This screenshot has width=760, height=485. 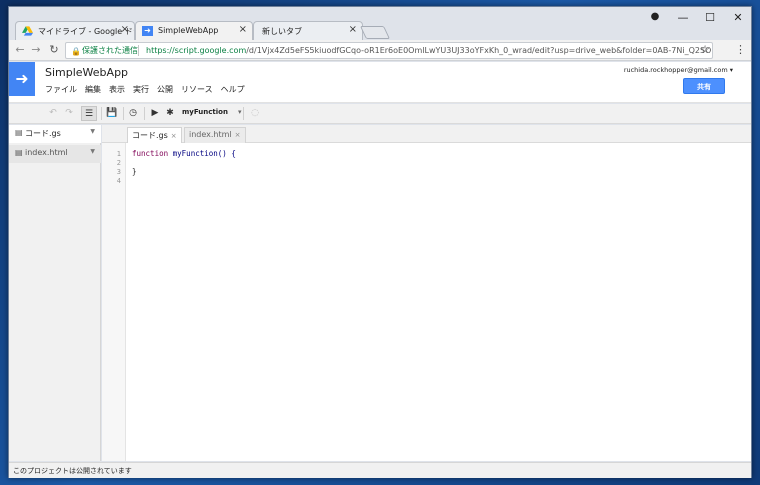 What do you see at coordinates (22, 79) in the screenshot?
I see `apps-script-logo-icon: ➜` at bounding box center [22, 79].